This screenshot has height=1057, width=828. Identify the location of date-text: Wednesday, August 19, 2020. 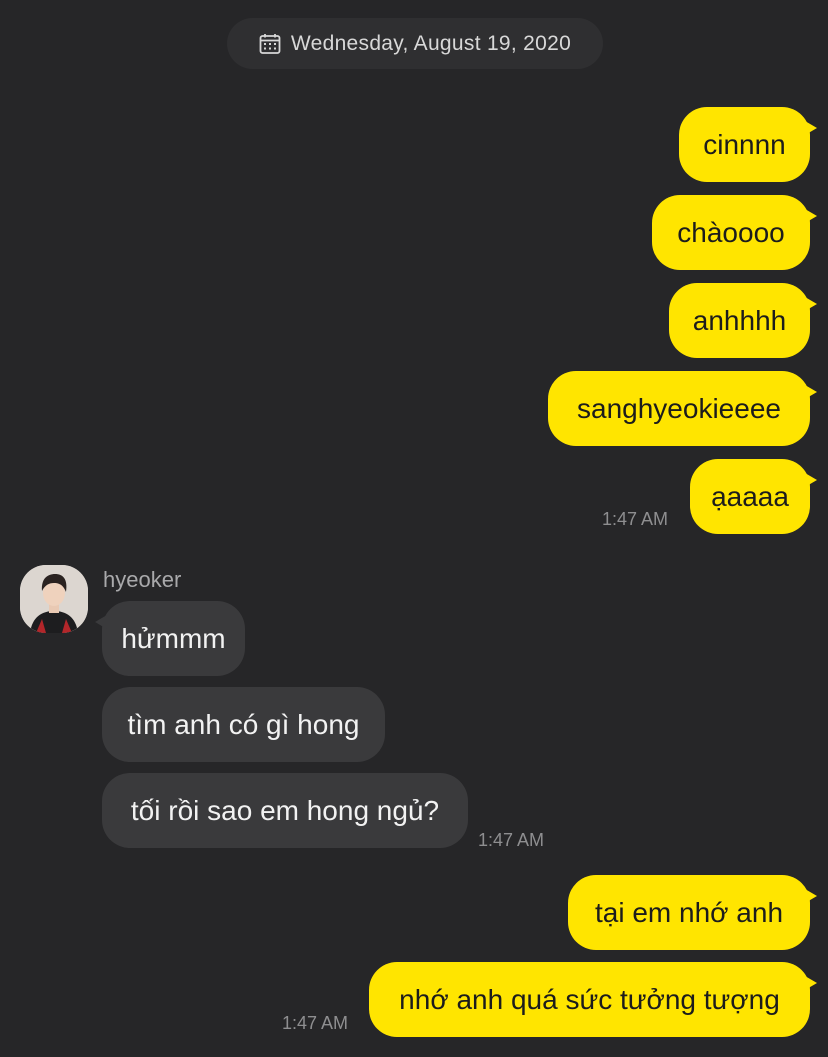
(431, 43).